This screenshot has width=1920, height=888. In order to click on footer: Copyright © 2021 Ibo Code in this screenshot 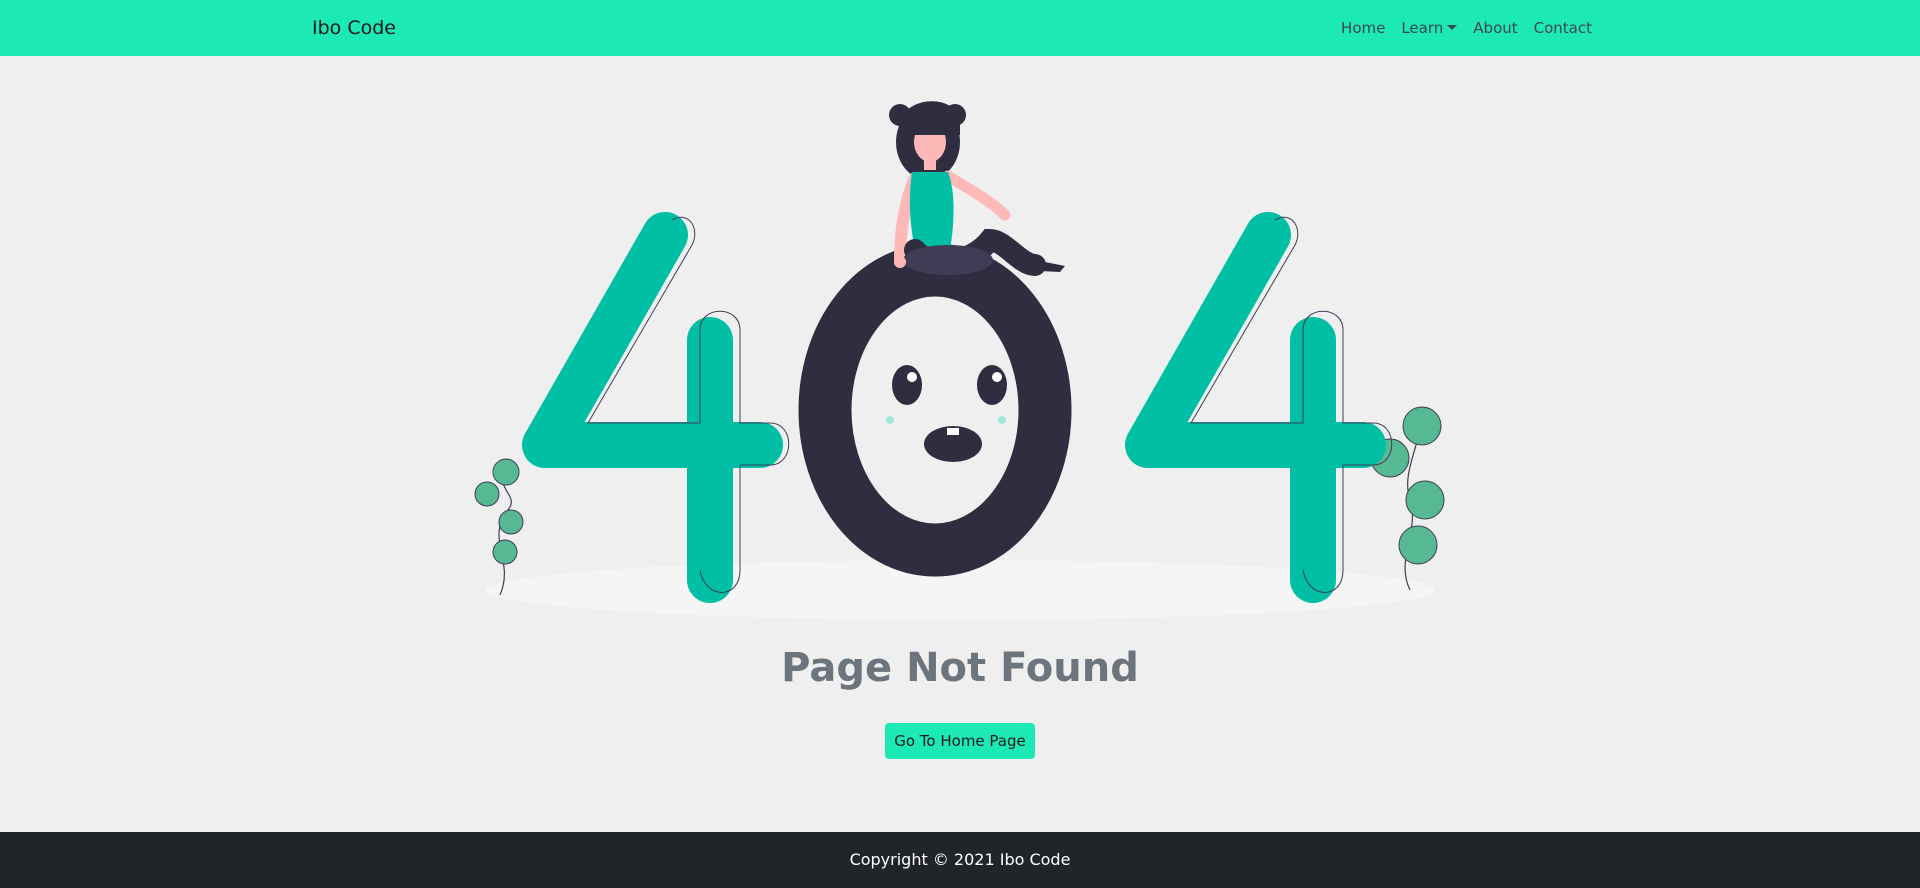, I will do `click(960, 860)`.